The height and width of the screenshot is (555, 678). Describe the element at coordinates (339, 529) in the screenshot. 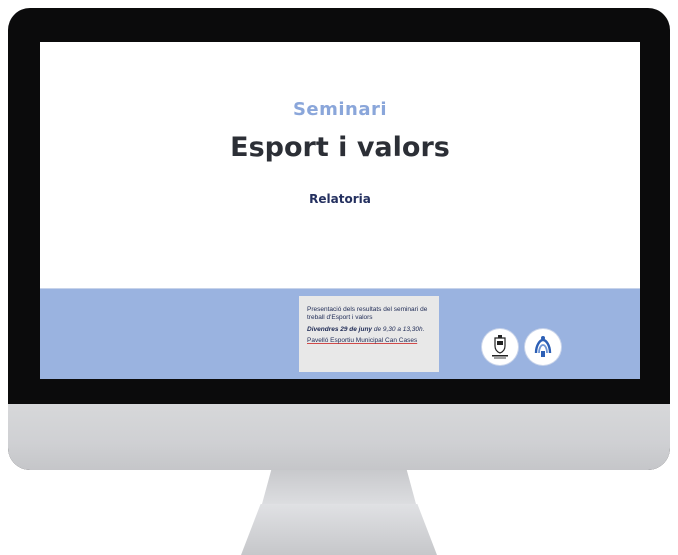

I see `monitor-stand-base` at that location.